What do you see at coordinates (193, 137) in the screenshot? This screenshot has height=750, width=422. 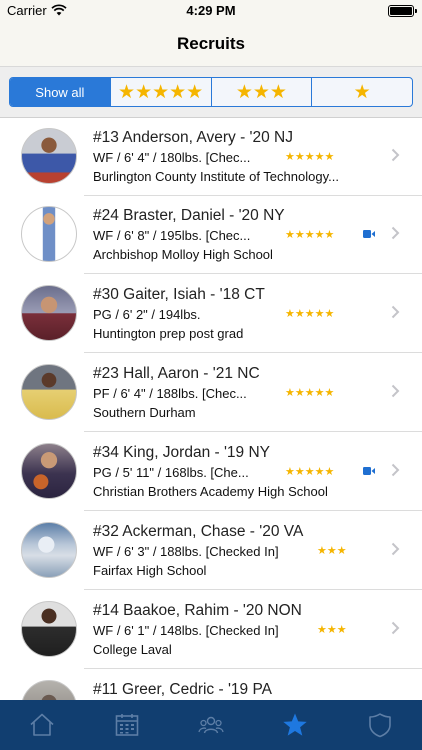 I see `recruit-name: #13 Anderson, Avery - '20 NJ` at bounding box center [193, 137].